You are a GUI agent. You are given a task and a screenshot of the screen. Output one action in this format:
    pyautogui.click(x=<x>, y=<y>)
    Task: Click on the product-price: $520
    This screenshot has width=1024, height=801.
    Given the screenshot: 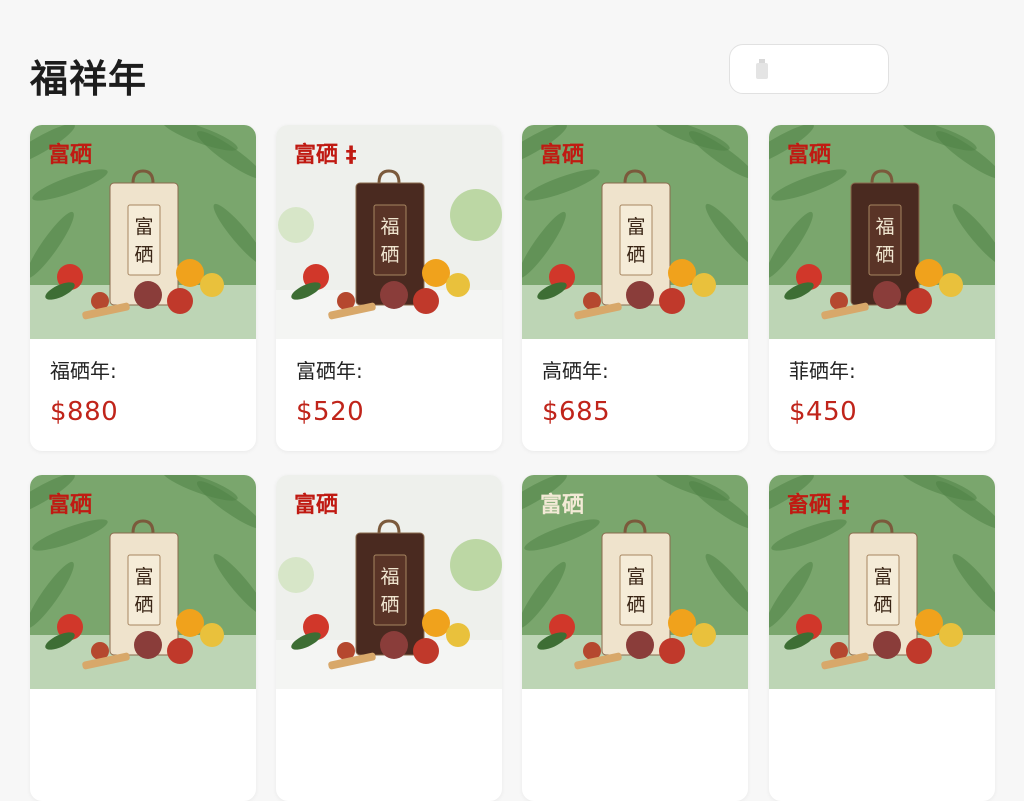 What is the action you would take?
    pyautogui.click(x=330, y=412)
    